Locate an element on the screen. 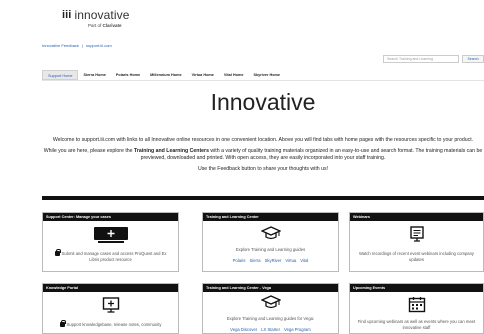 The height and width of the screenshot is (334, 484). innovative-logo: iii innovative Part of Clarivate is located at coordinates (96, 18).